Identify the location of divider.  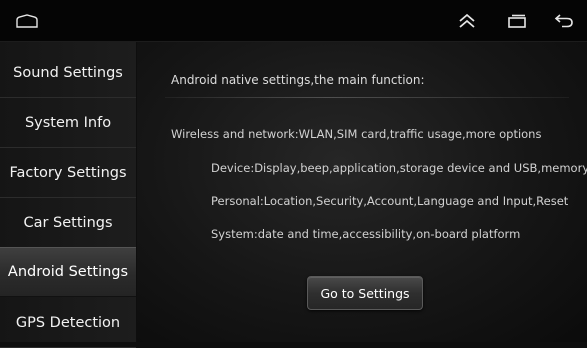
(367, 97).